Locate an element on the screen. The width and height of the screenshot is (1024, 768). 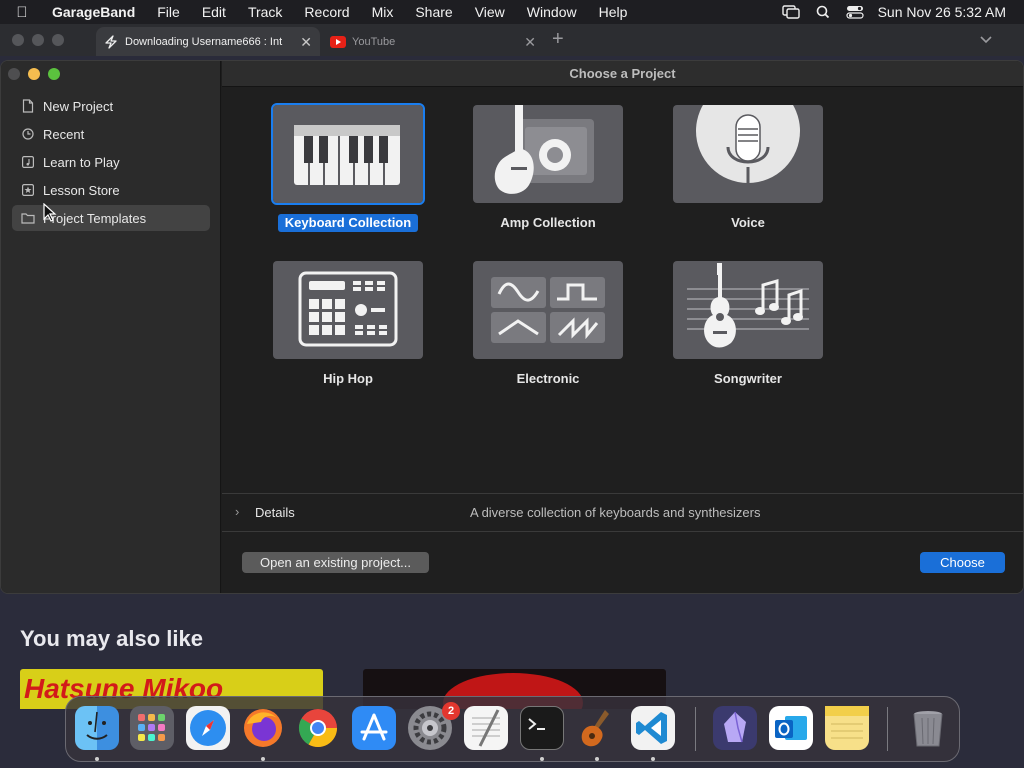
chevron-right-icon: › is located at coordinates (237, 511).